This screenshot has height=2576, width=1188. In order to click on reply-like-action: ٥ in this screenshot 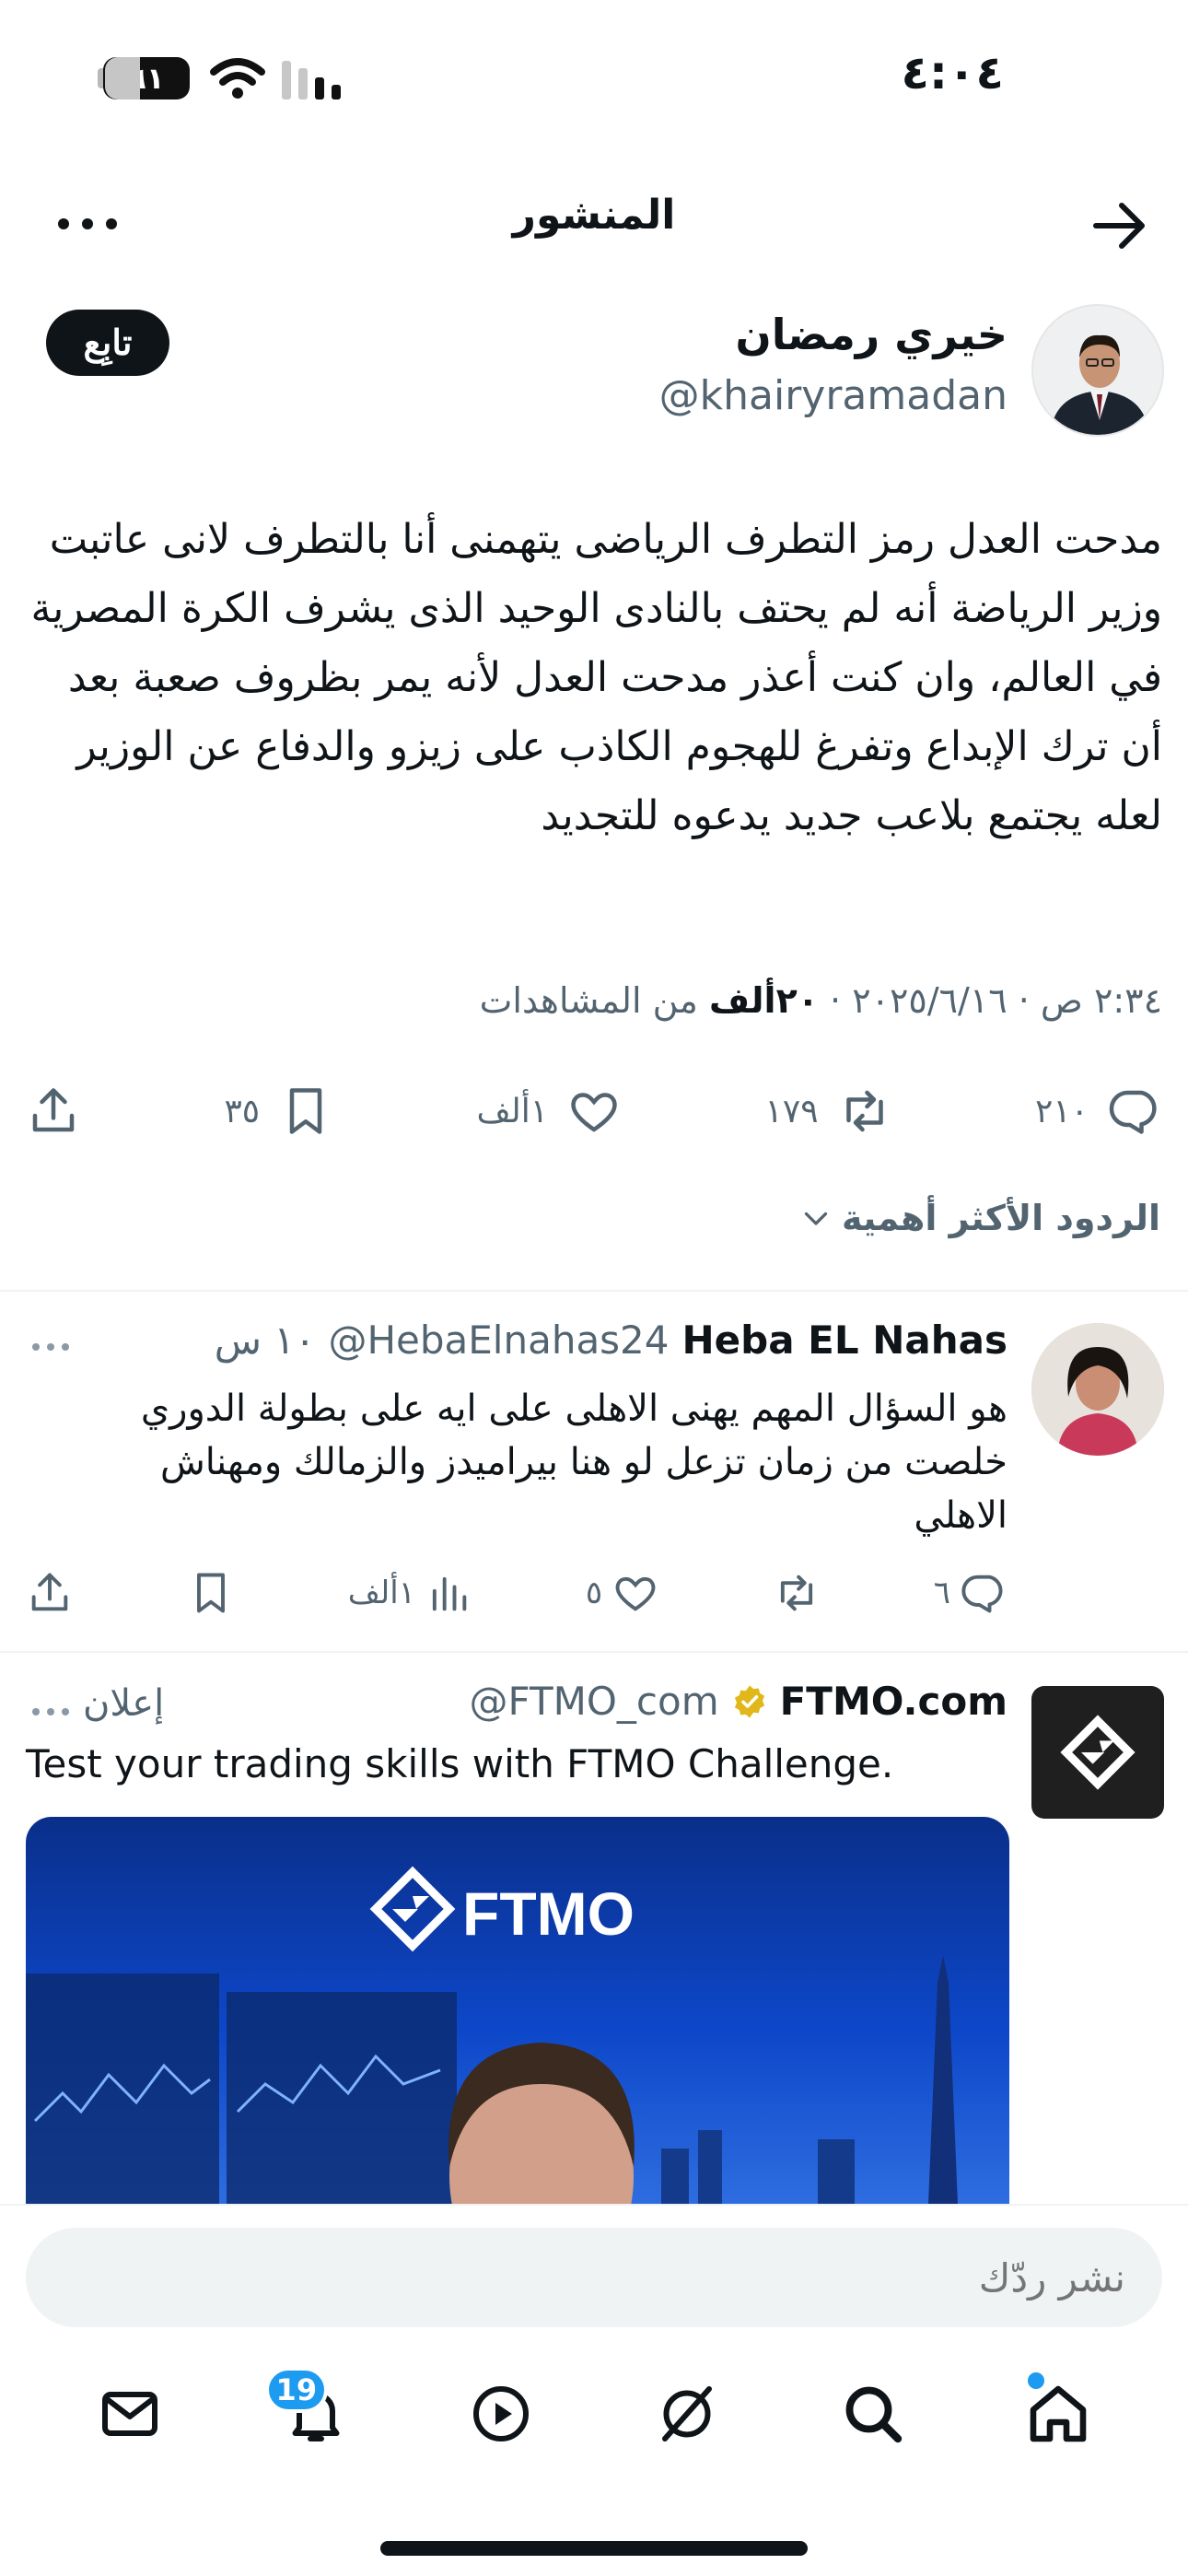, I will do `click(622, 1593)`.